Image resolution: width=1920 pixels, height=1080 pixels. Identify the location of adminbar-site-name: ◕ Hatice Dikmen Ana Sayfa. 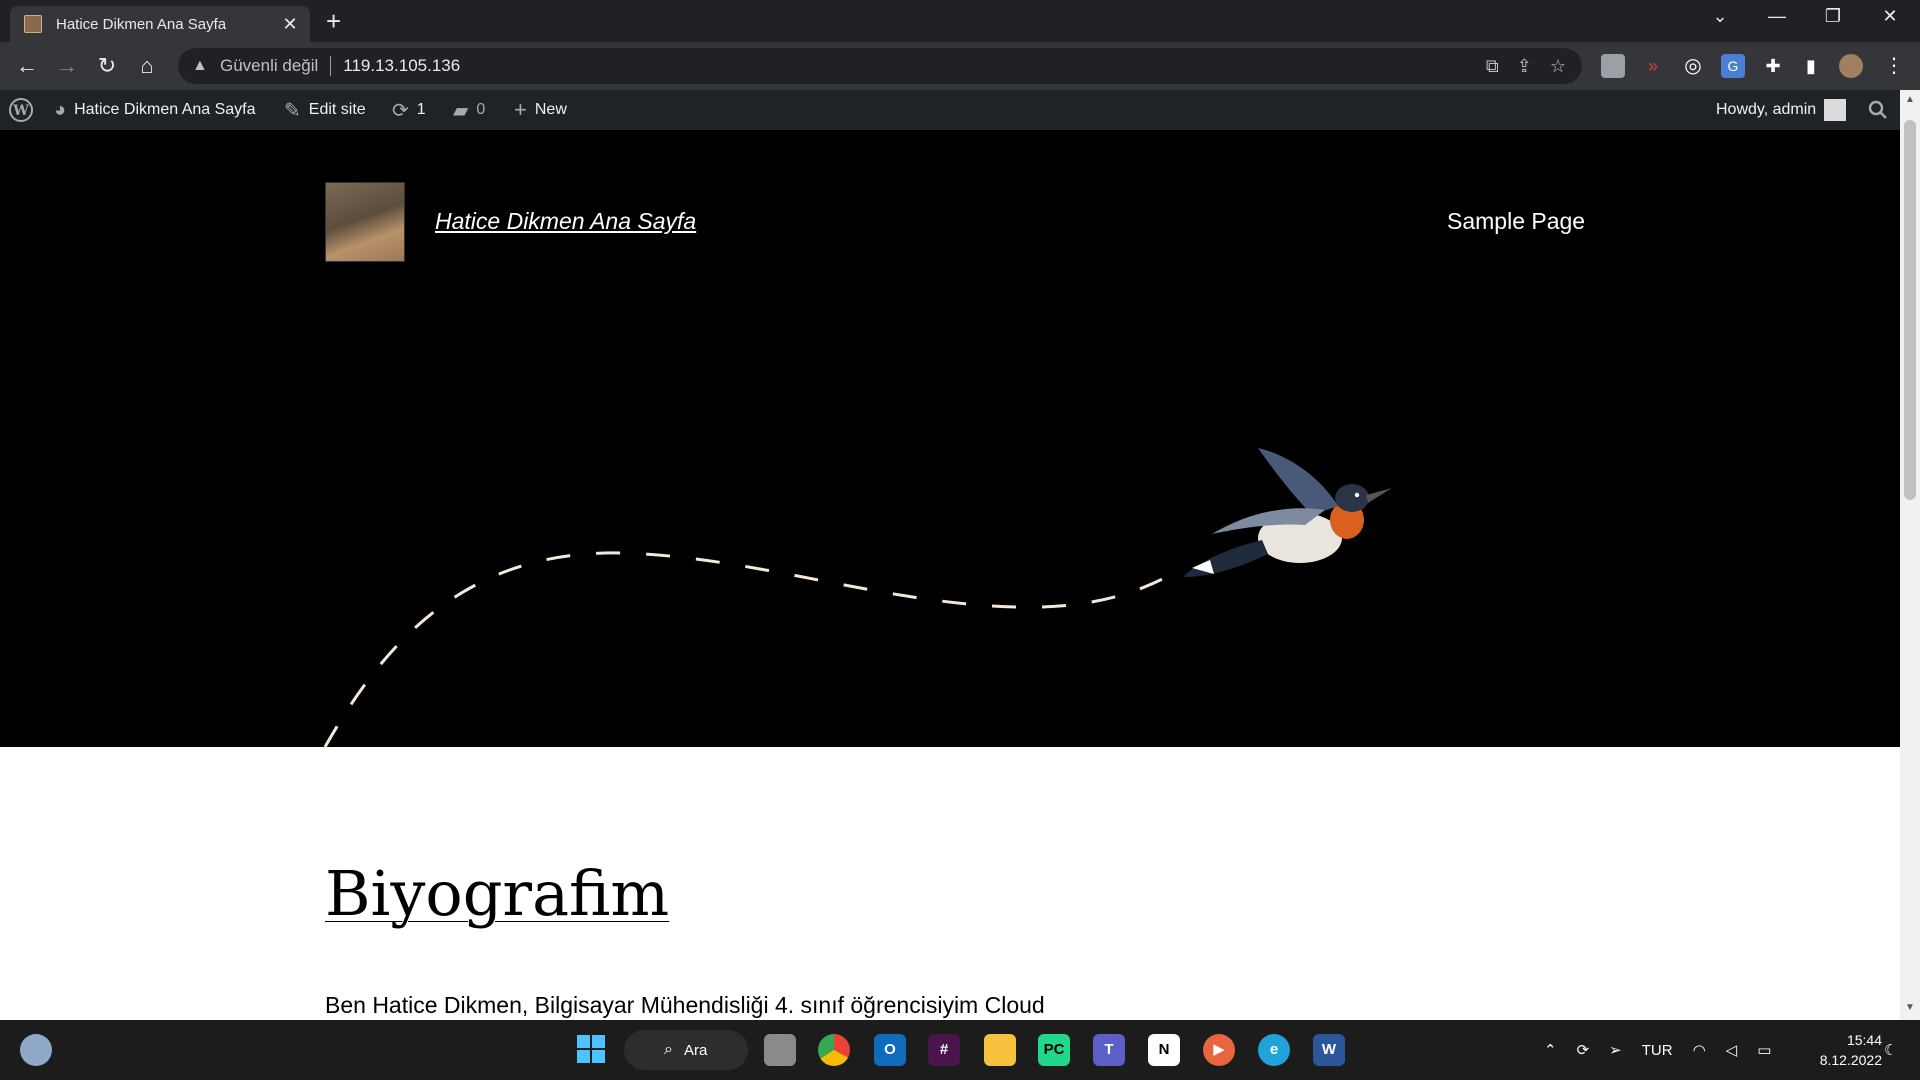
(155, 110).